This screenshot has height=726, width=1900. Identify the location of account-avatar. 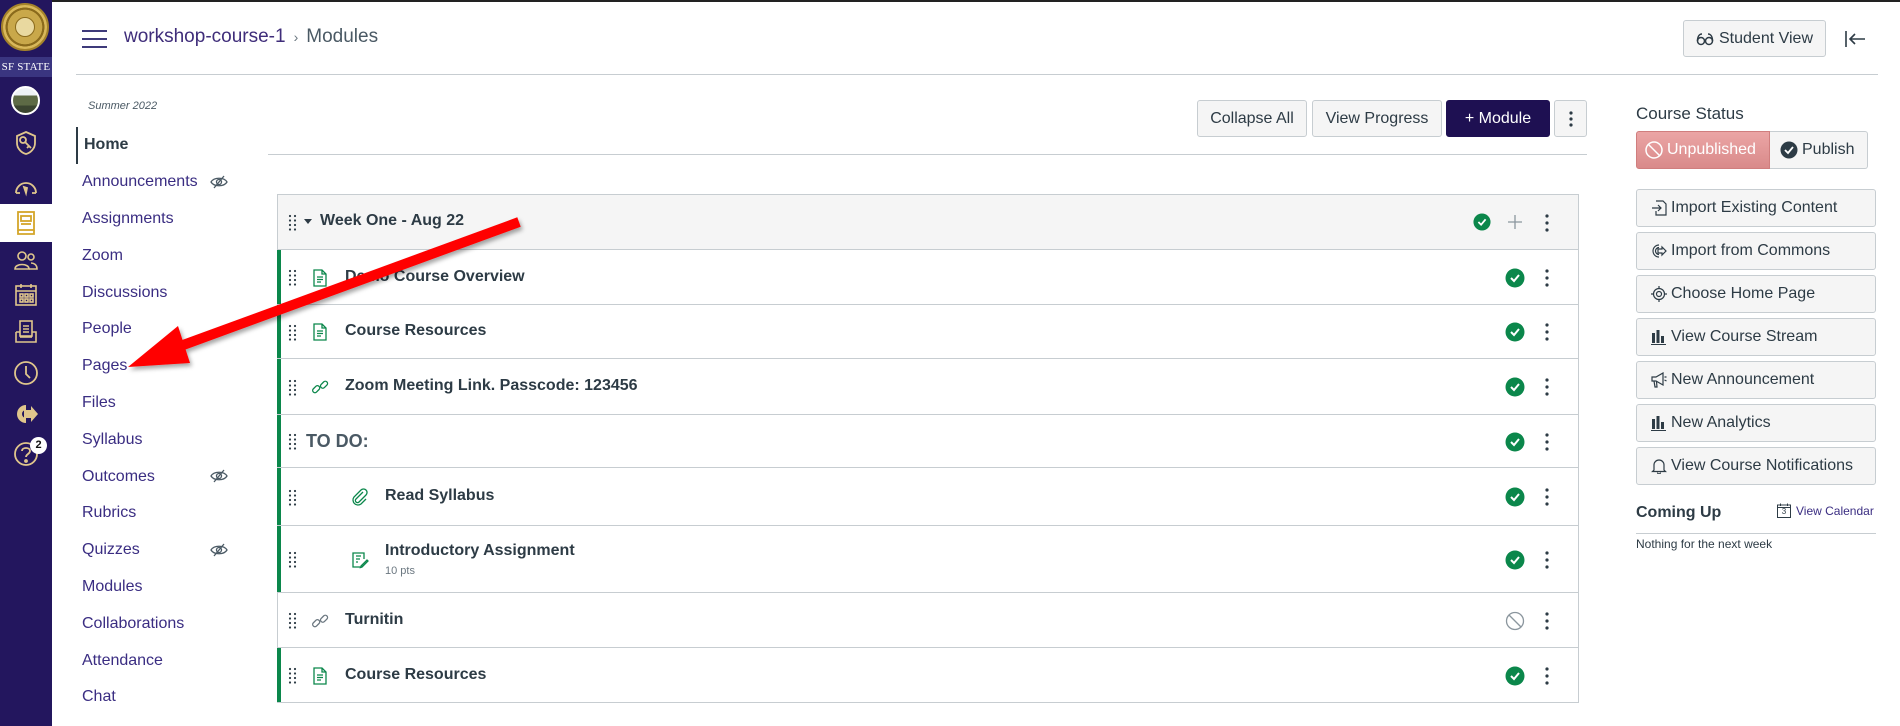
(25, 100).